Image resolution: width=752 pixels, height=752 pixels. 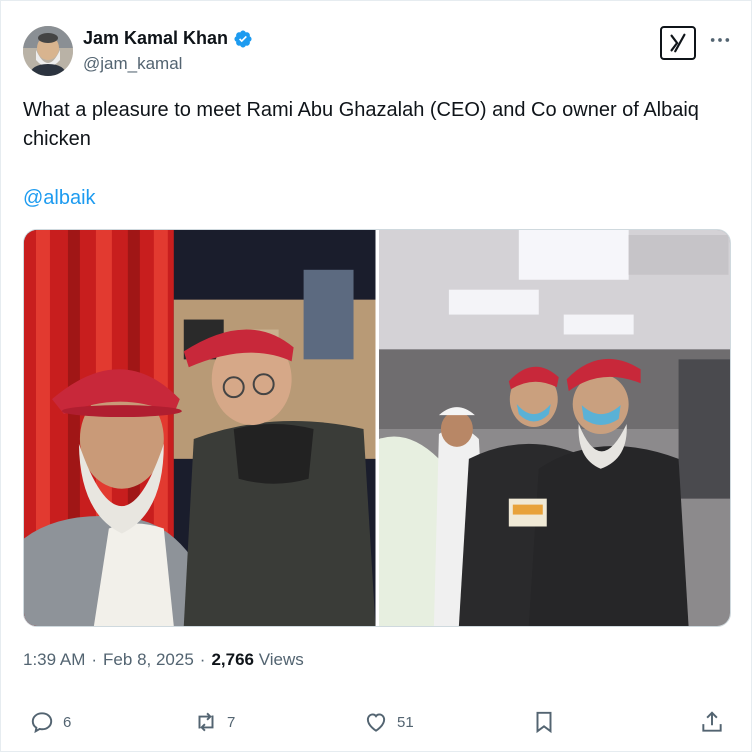 I want to click on verified-badge-icon, so click(x=243, y=39).